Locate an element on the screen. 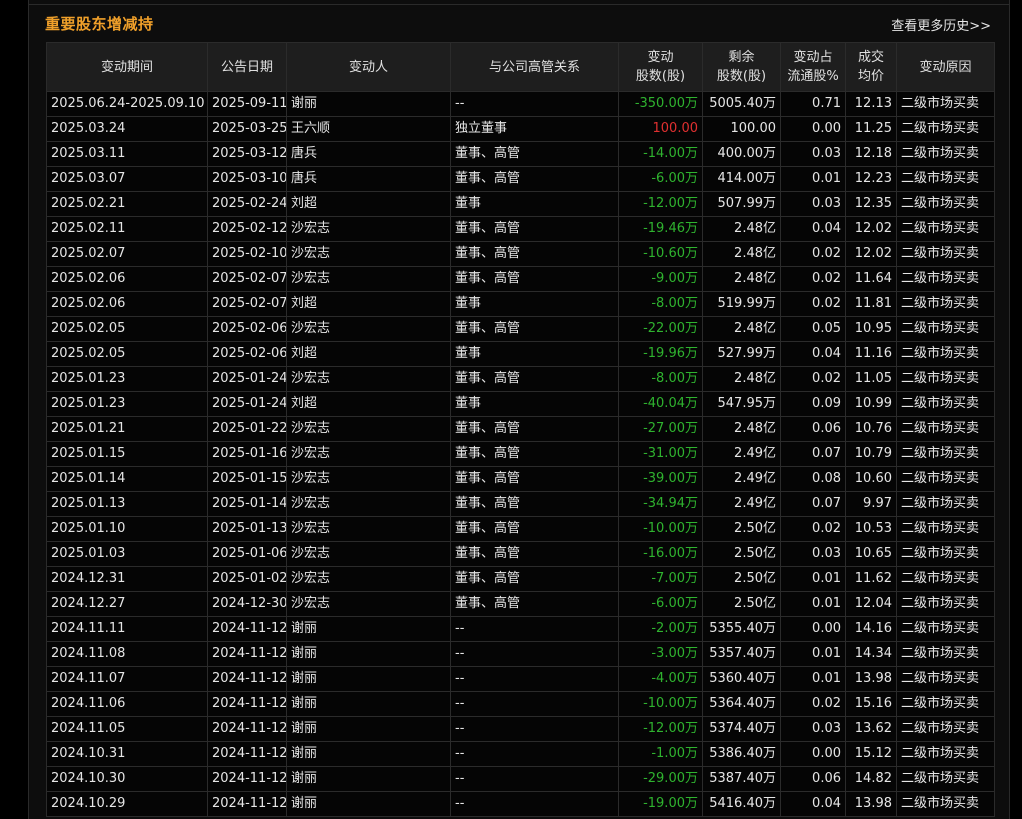 This screenshot has height=819, width=1022. cell-person: 刘超 is located at coordinates (368, 354).